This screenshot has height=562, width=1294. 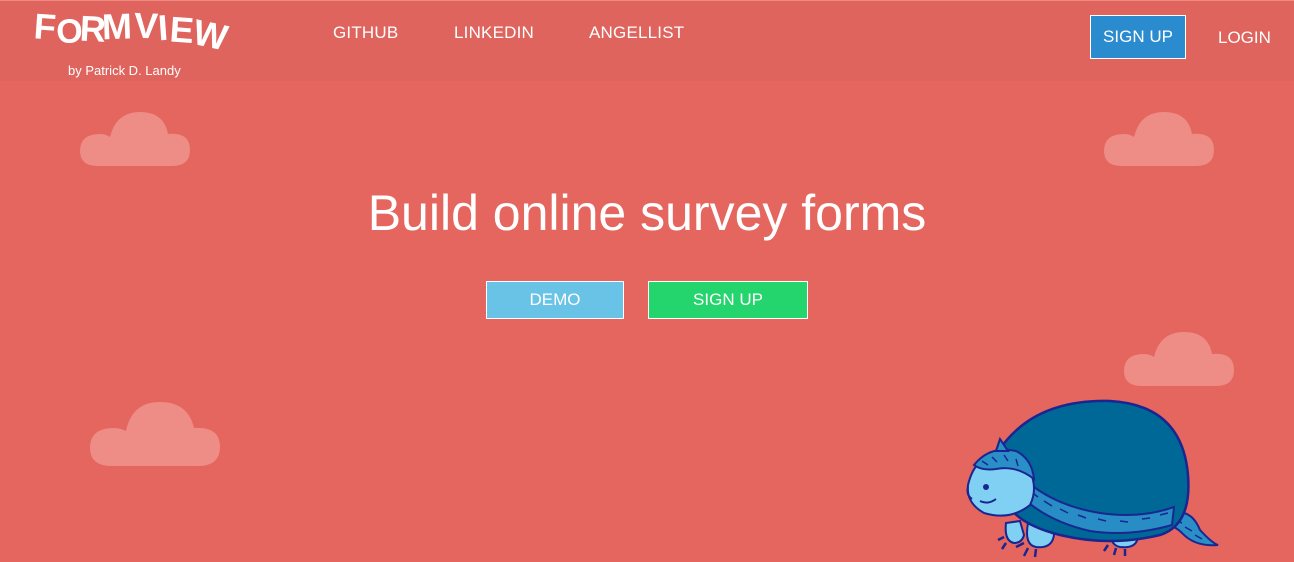 I want to click on formview-logo-icon: F O R M V I E W, so click(x=133, y=32).